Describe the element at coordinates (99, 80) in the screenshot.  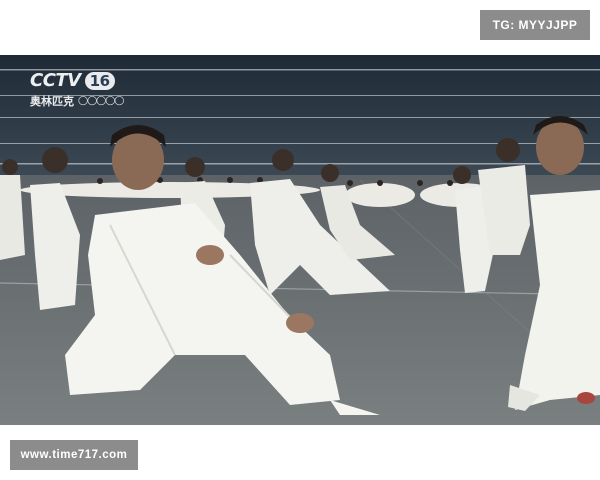
I see `channel-number: 16` at that location.